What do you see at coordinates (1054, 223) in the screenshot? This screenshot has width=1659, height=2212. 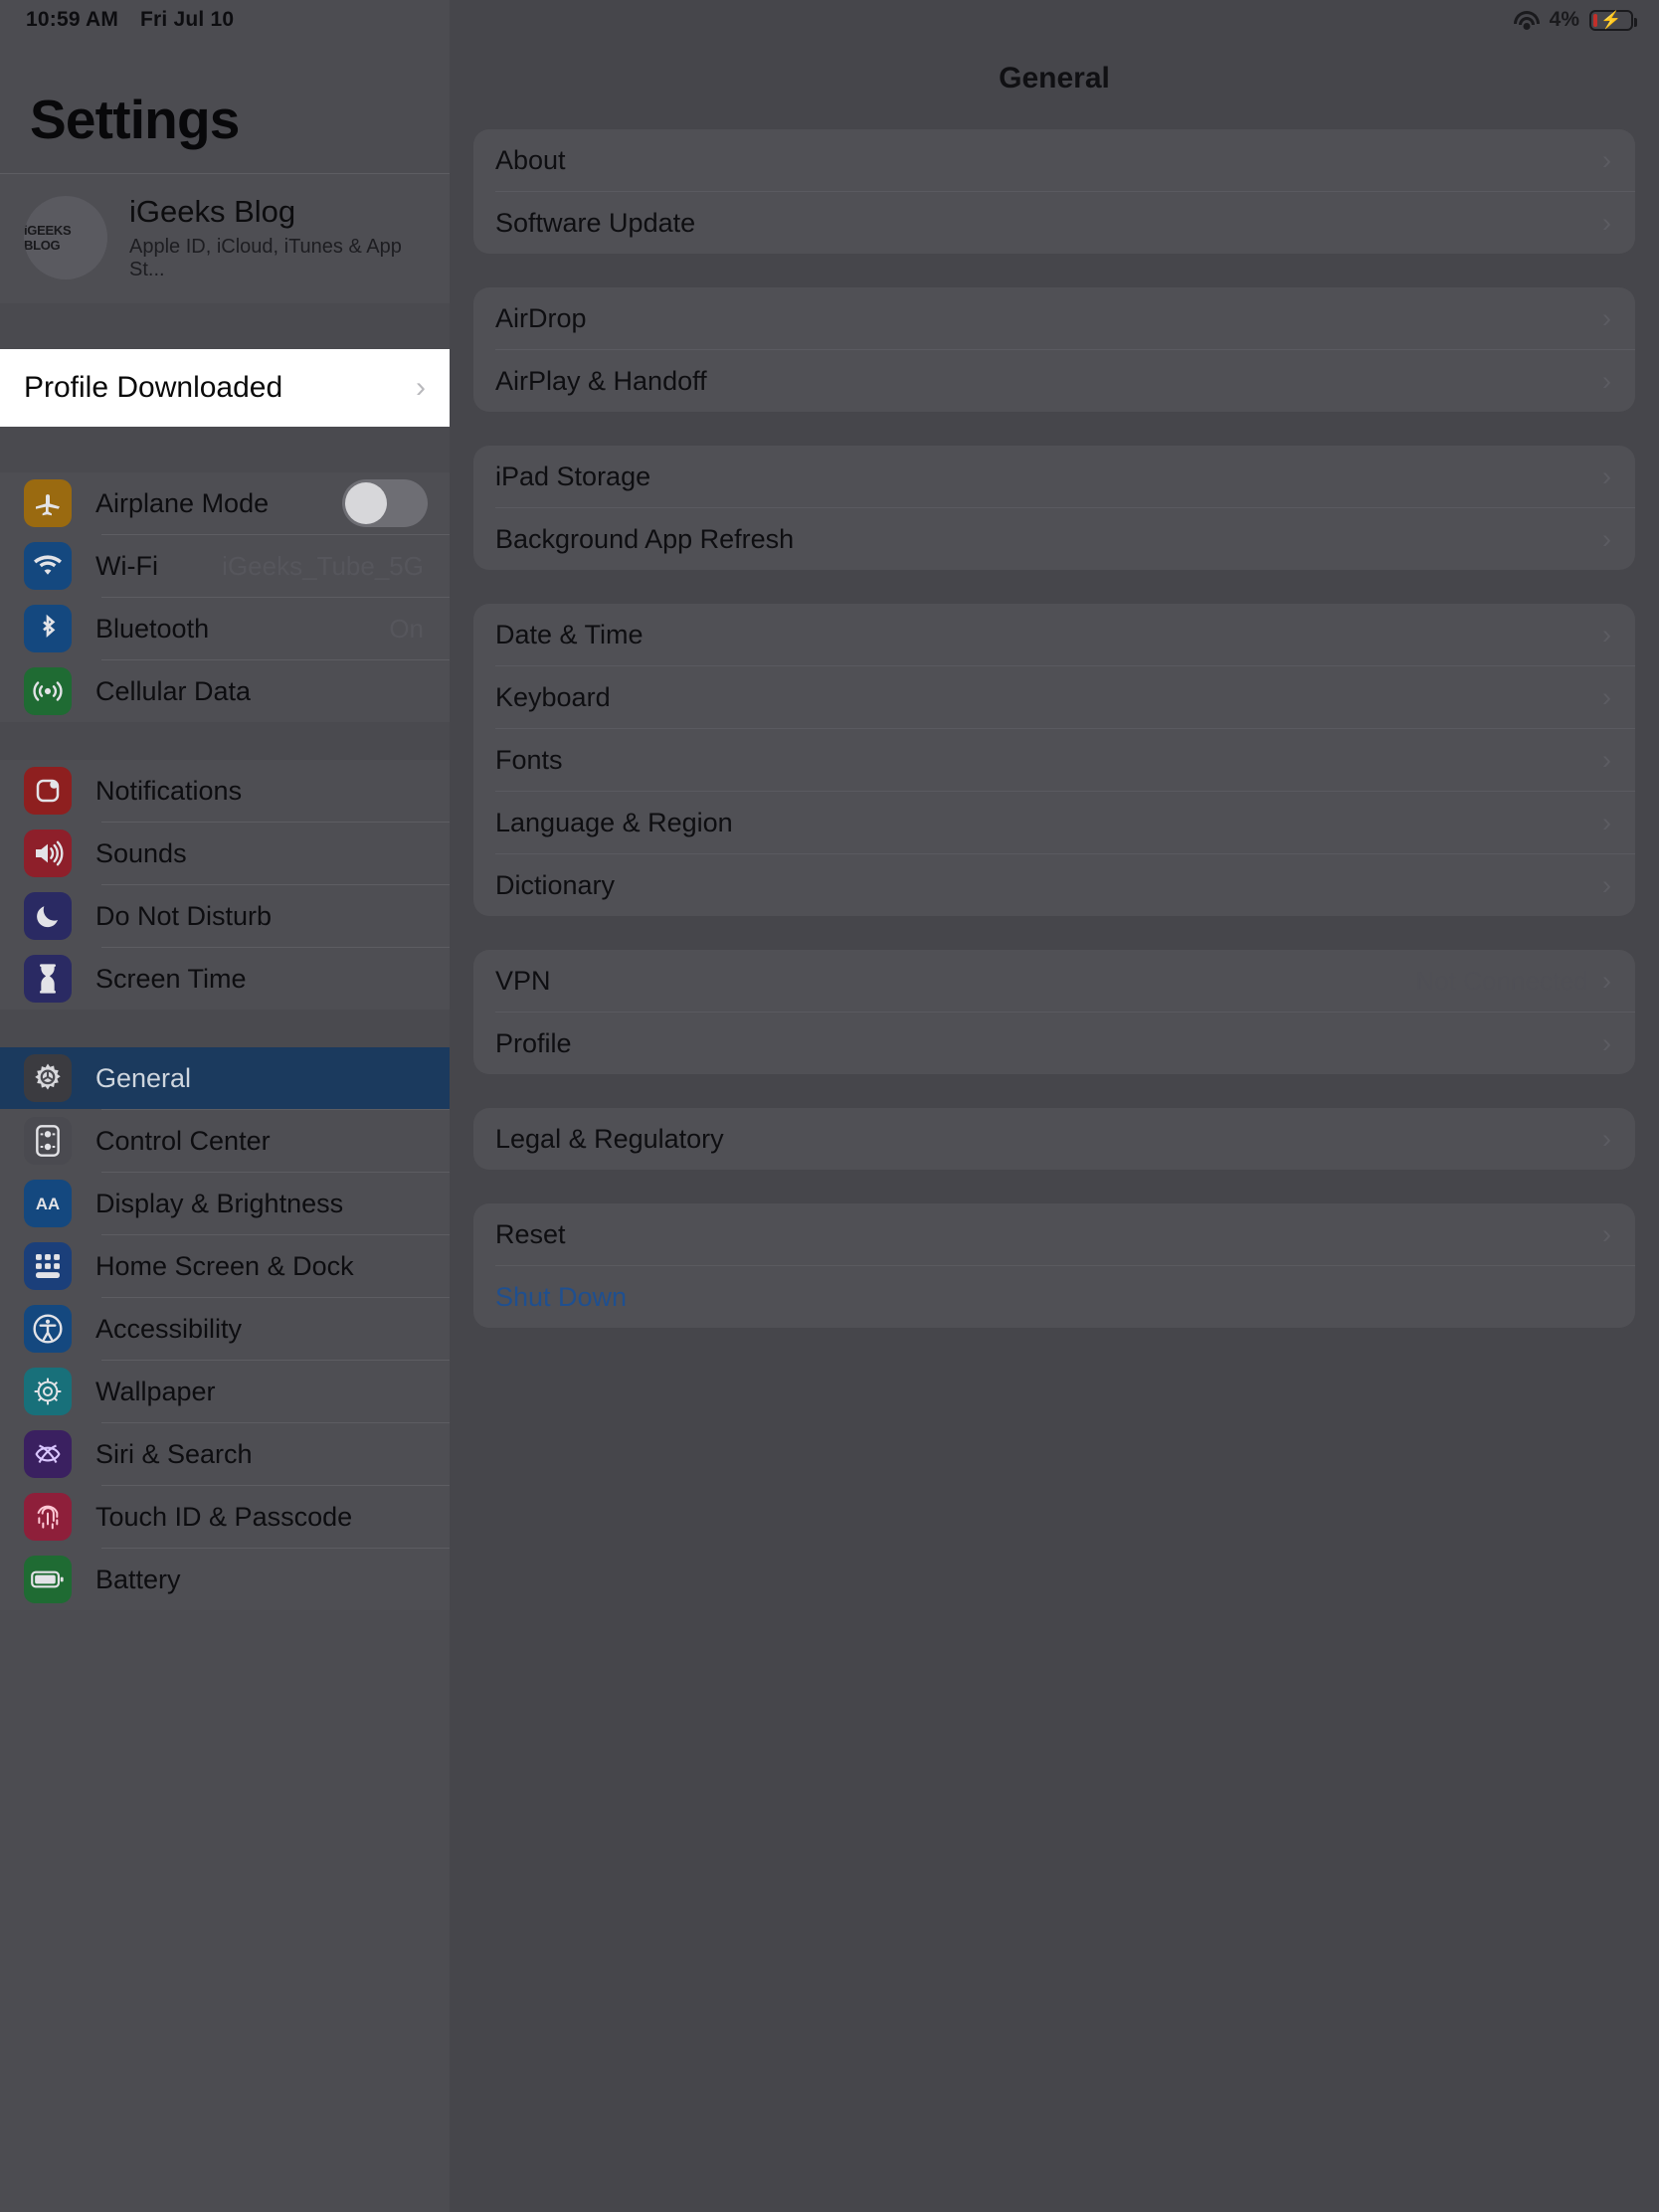 I see `general-row-software-update: Software Update ›` at bounding box center [1054, 223].